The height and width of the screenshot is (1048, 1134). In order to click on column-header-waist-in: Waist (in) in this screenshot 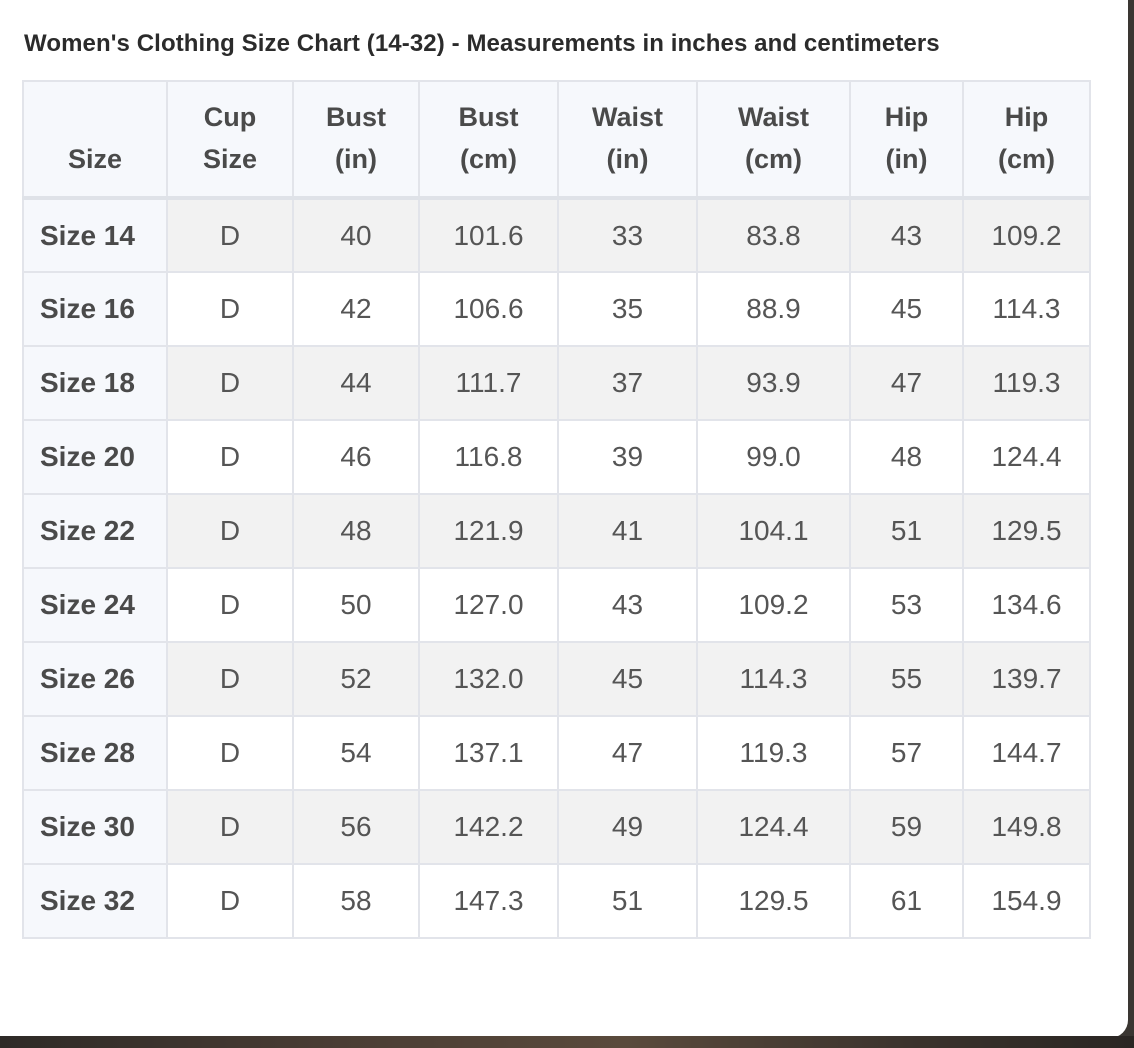, I will do `click(627, 140)`.